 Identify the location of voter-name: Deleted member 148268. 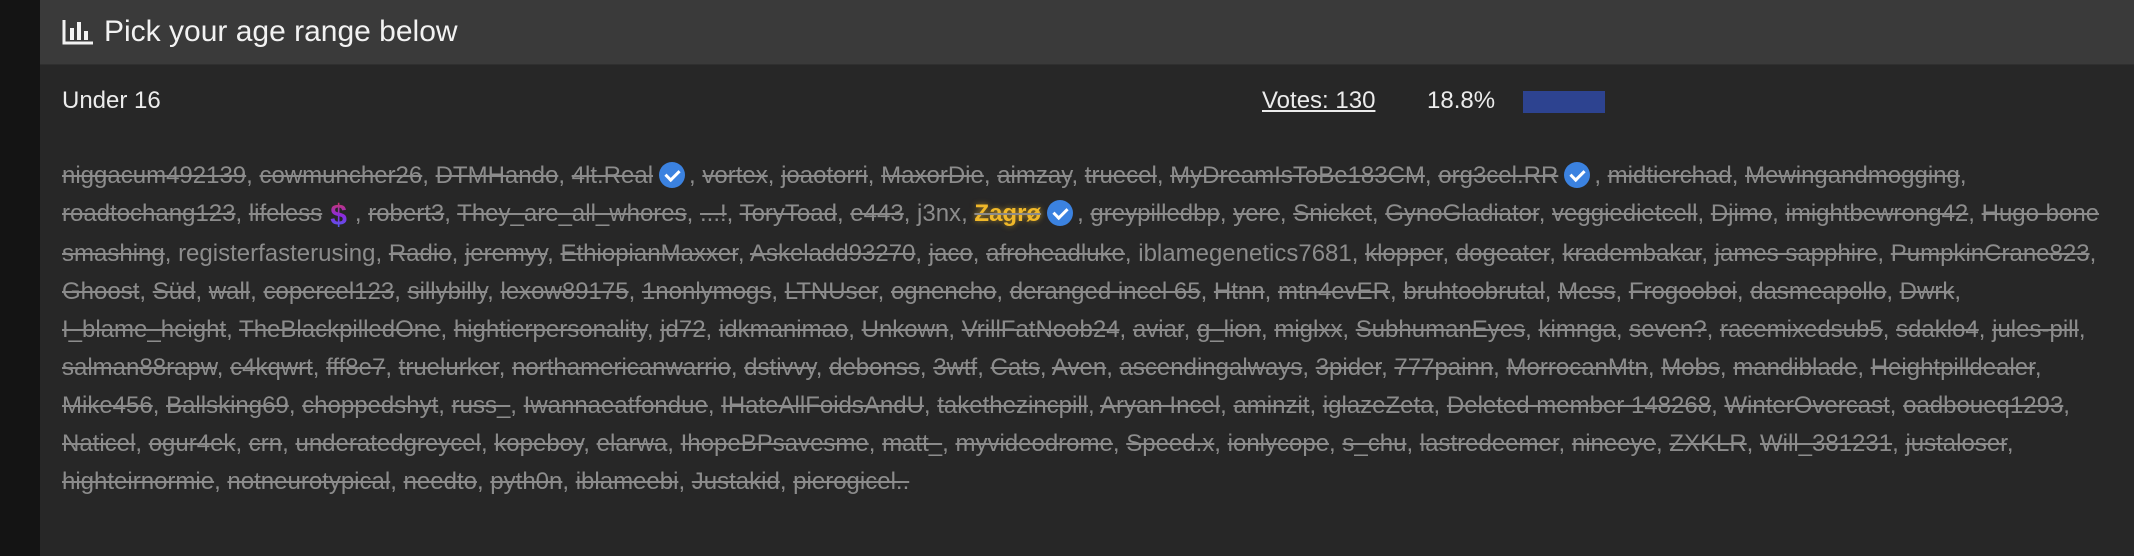
(1579, 405).